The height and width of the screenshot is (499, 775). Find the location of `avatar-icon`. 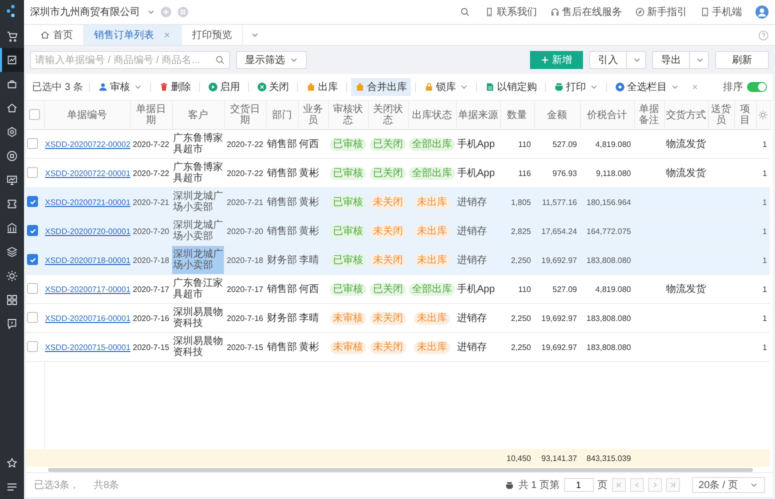

avatar-icon is located at coordinates (762, 12).